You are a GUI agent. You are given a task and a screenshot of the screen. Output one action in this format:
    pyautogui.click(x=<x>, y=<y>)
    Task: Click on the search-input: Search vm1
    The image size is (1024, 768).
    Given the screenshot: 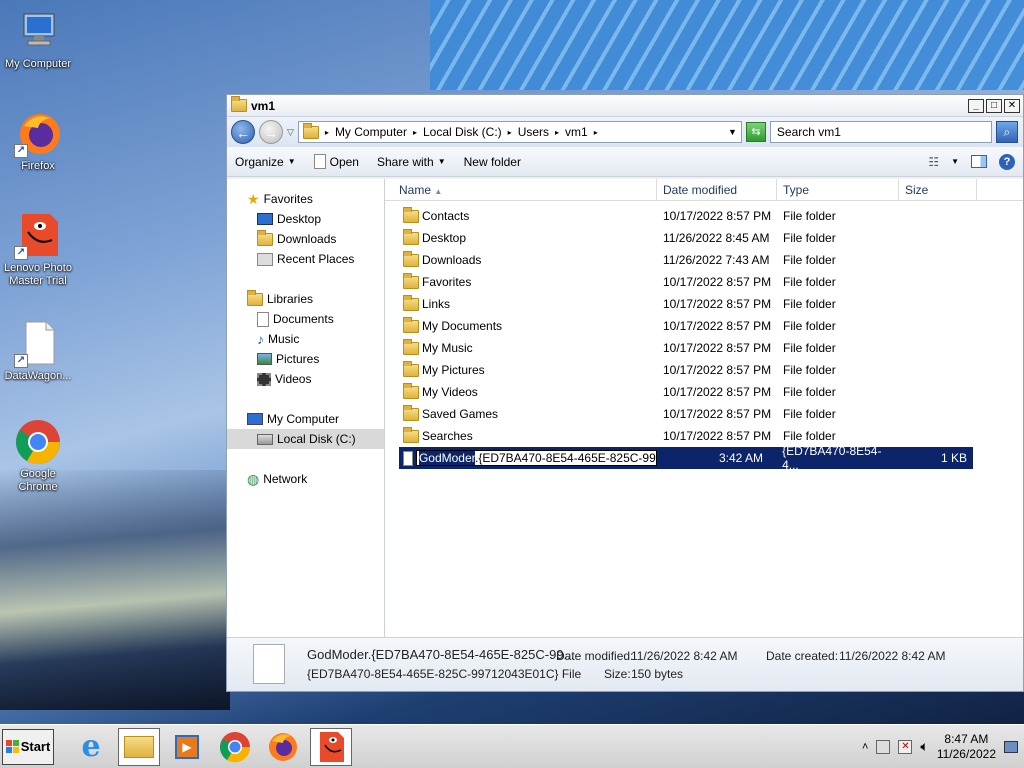 What is the action you would take?
    pyautogui.click(x=880, y=132)
    